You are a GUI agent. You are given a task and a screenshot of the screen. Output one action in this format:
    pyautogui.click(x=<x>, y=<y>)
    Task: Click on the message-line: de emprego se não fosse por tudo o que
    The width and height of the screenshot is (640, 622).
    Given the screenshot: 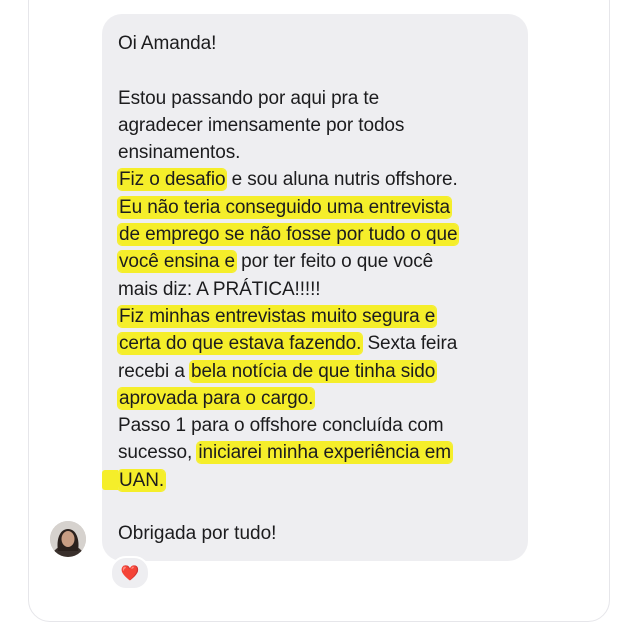 What is the action you would take?
    pyautogui.click(x=320, y=234)
    